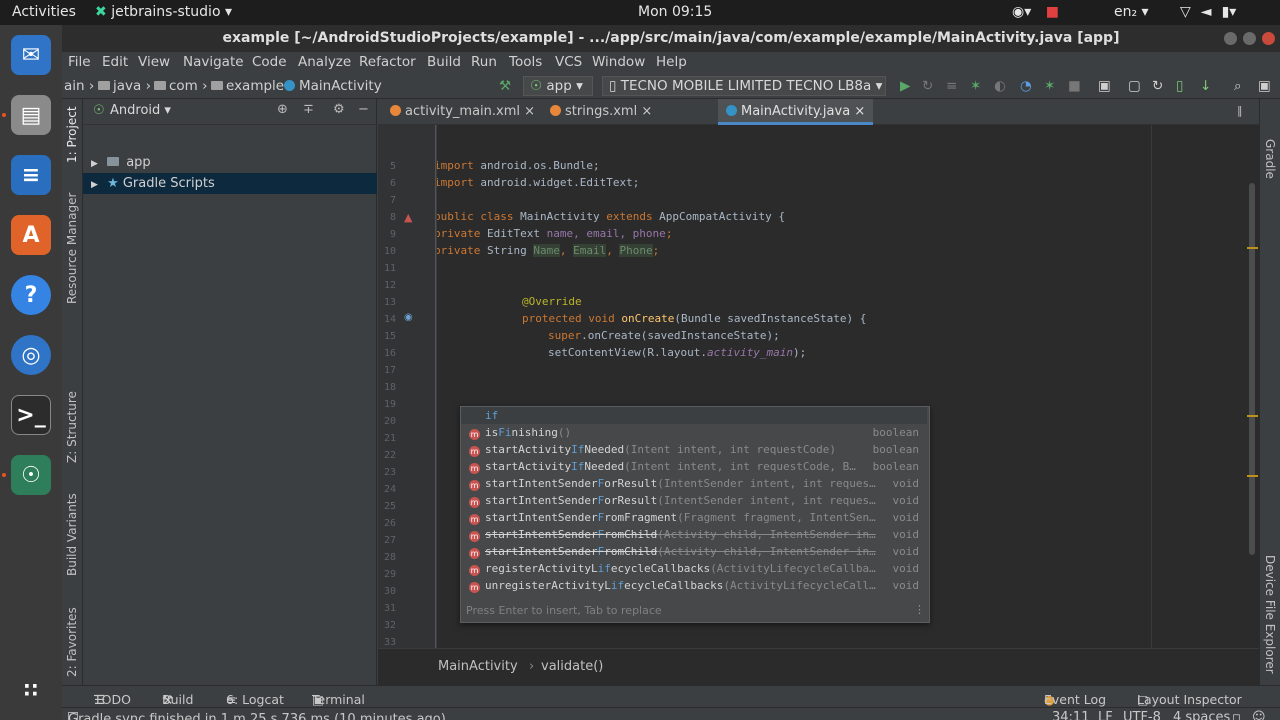  What do you see at coordinates (31, 295) in the screenshot?
I see `help-icon: ?` at bounding box center [31, 295].